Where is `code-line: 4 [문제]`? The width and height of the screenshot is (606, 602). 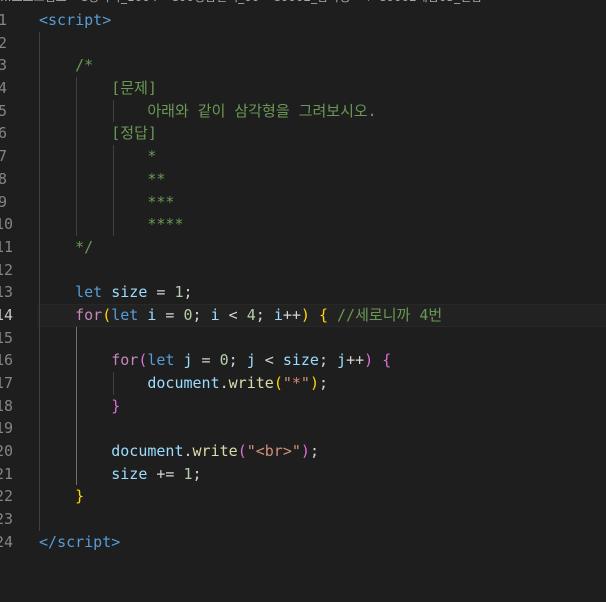 code-line: 4 [문제] is located at coordinates (303, 88).